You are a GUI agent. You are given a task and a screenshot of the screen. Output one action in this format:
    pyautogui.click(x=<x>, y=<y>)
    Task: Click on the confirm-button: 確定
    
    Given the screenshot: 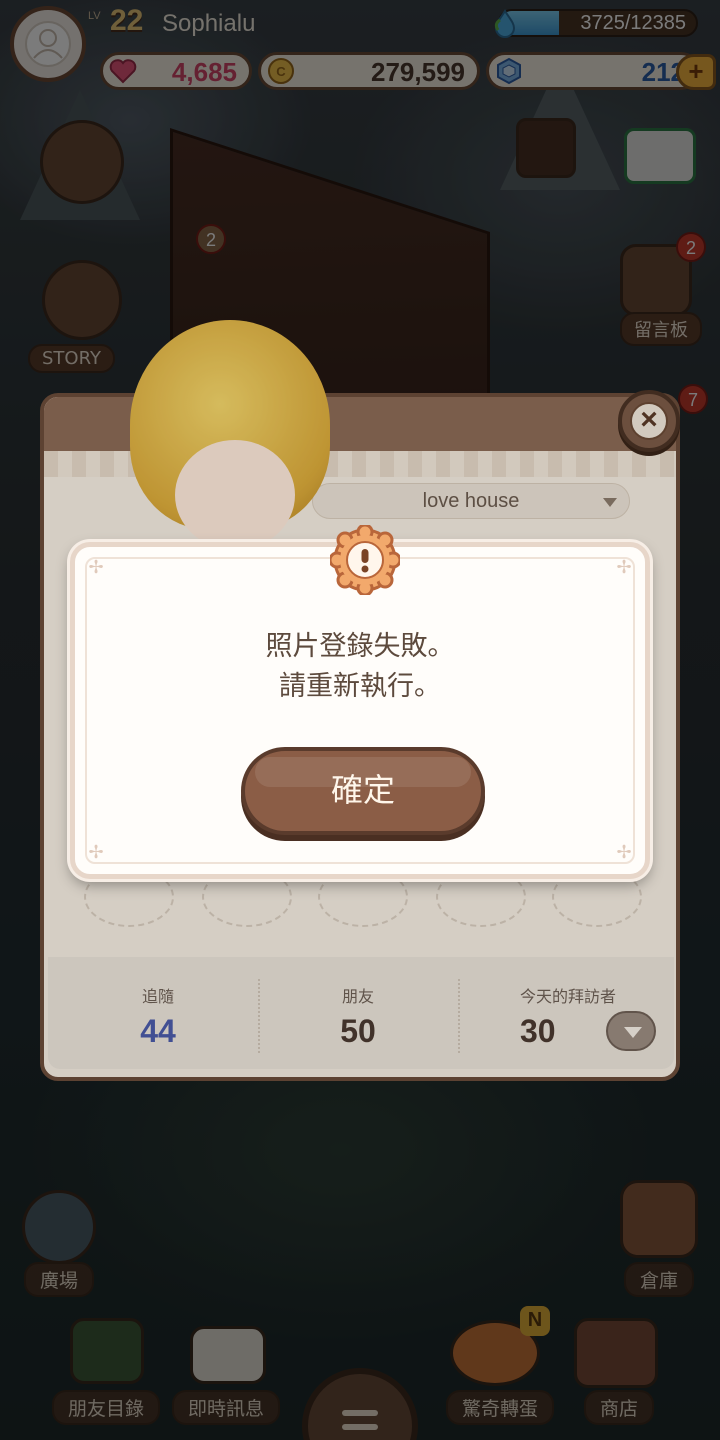 What is the action you would take?
    pyautogui.click(x=363, y=791)
    